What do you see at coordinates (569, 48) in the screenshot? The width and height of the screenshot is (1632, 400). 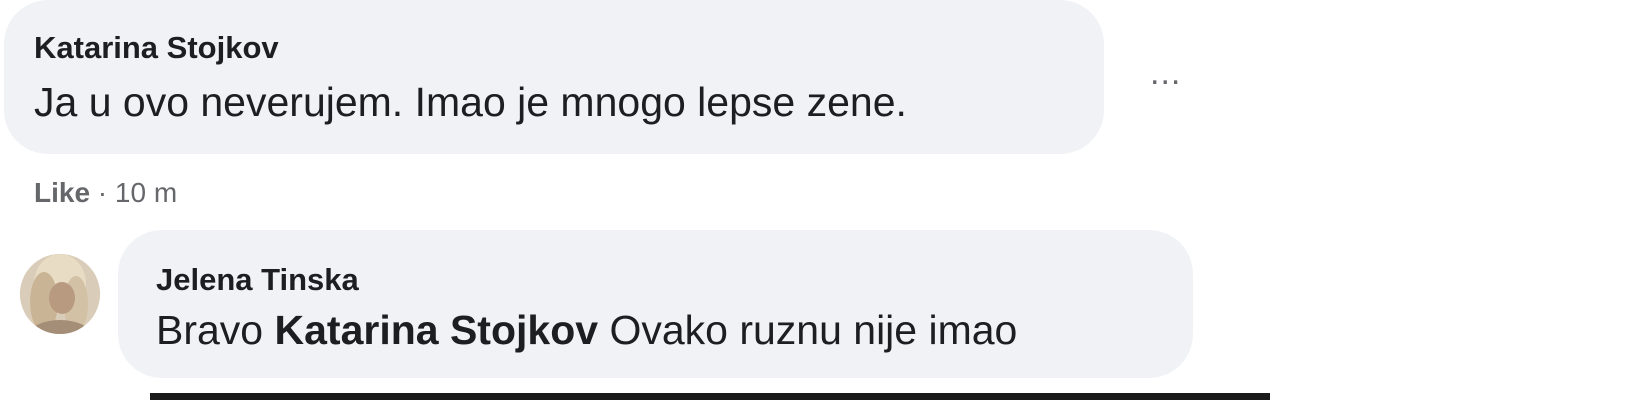 I see `comment-author-name: Katarina Stojkov` at bounding box center [569, 48].